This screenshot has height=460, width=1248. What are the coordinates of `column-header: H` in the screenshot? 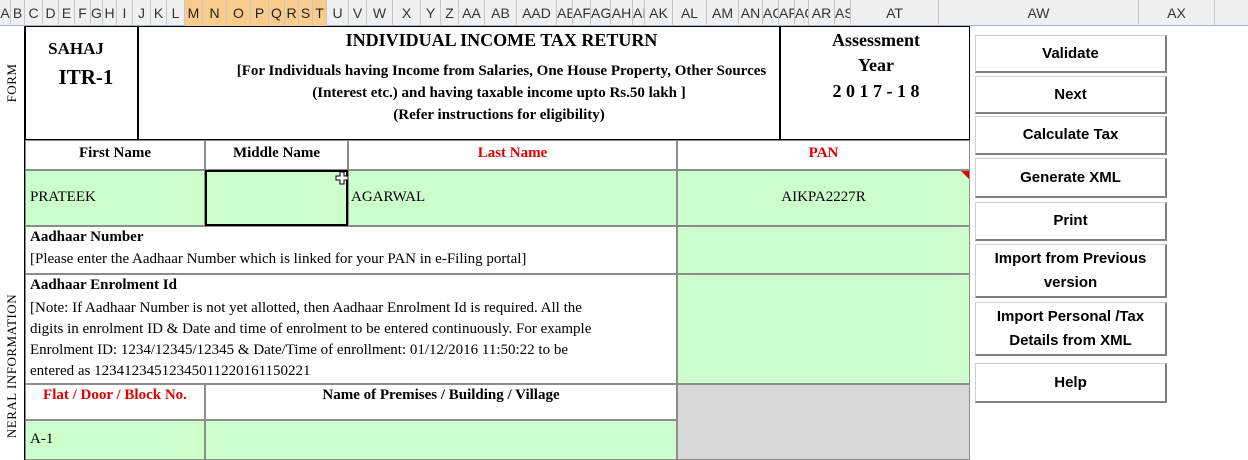 It's located at (110, 13).